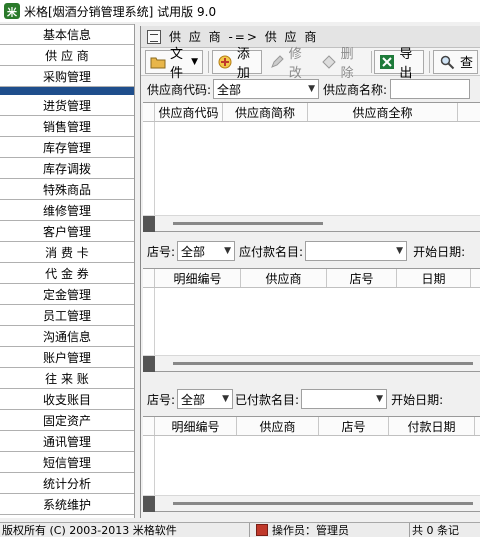  What do you see at coordinates (179, 89) in the screenshot?
I see `supplier-code-label: 供应商代码:` at bounding box center [179, 89].